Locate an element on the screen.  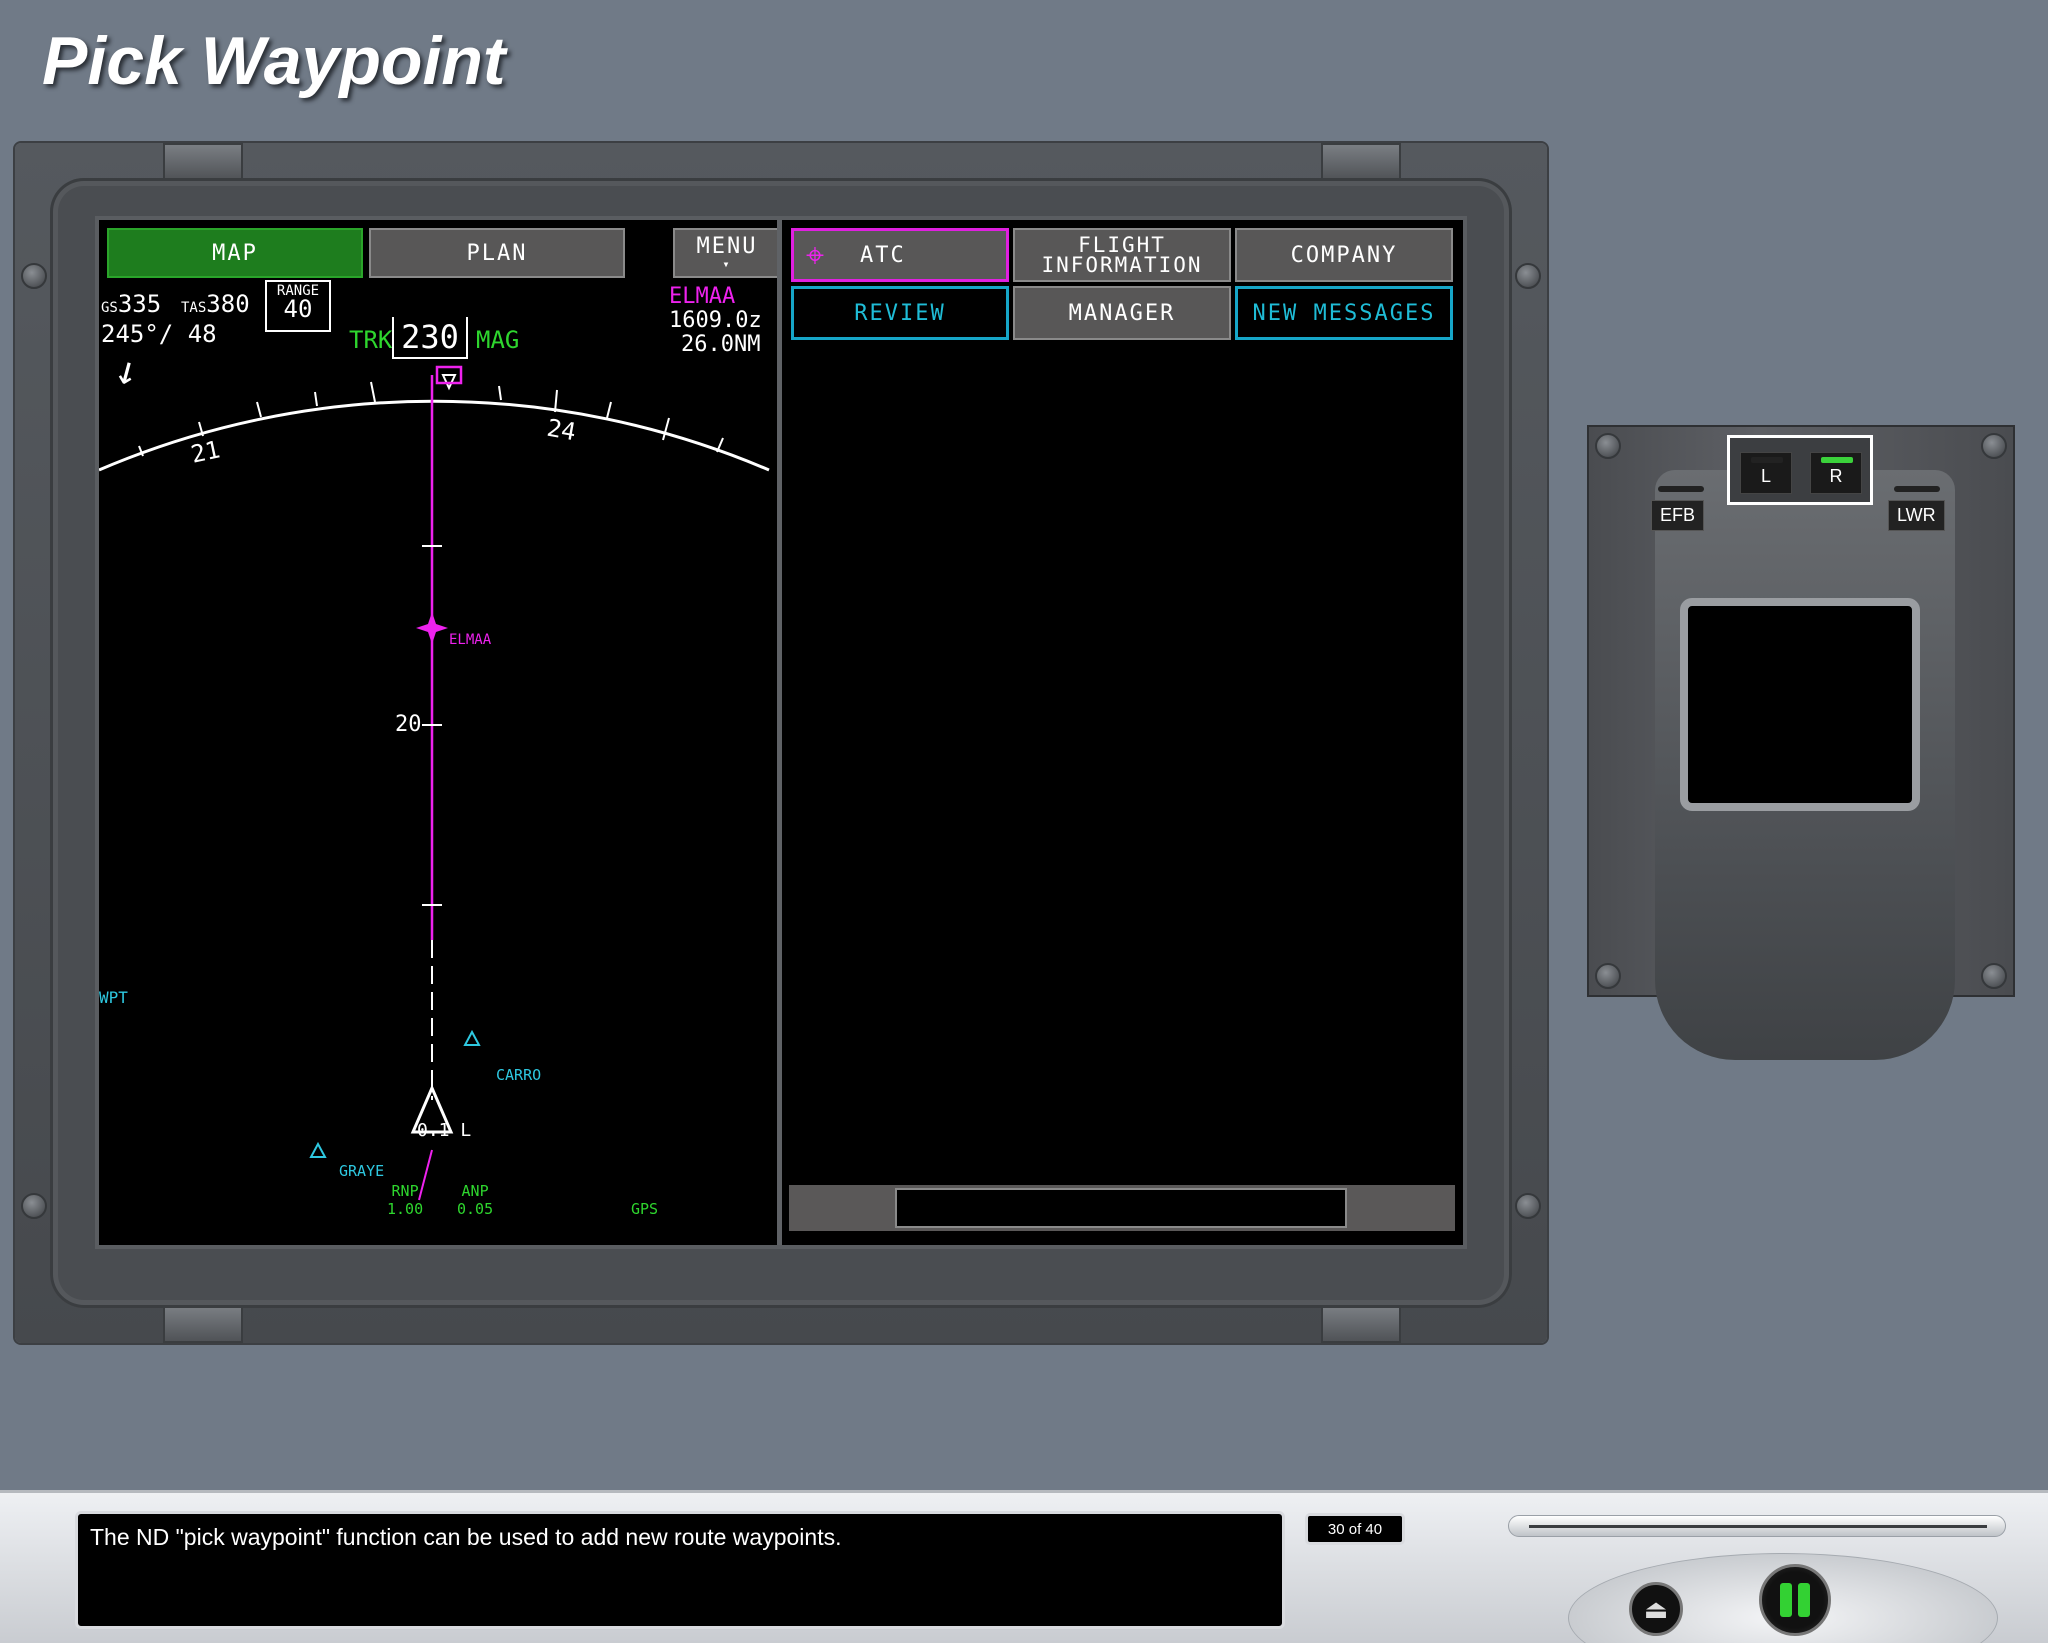
atc-button: ⌖ ATC is located at coordinates (900, 255).